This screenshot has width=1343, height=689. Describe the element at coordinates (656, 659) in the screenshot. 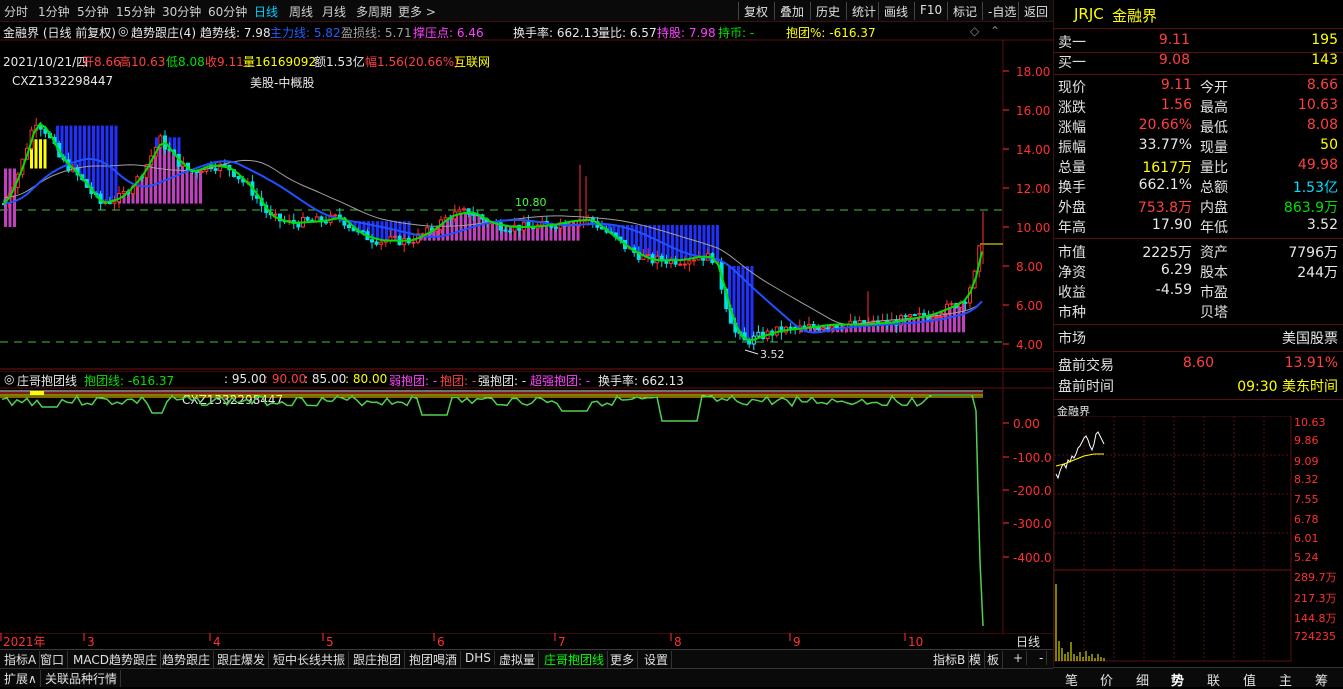

I see `tab-settings: 设置` at that location.